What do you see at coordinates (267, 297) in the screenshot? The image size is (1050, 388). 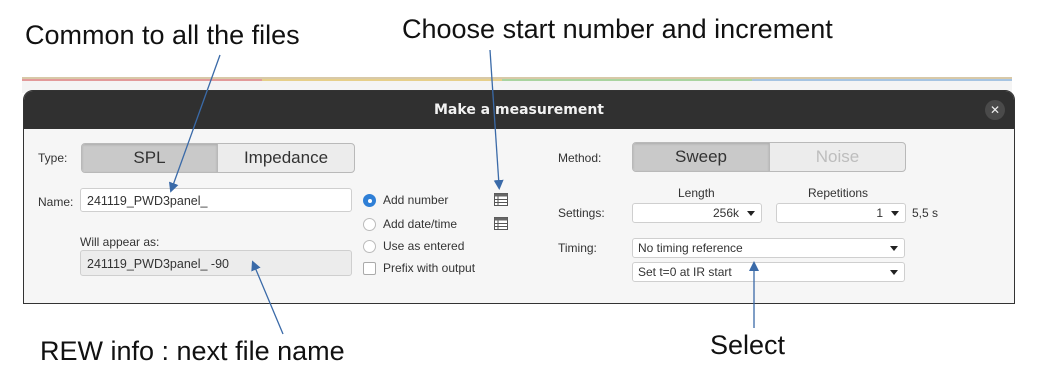 I see `arrow-rew-info` at bounding box center [267, 297].